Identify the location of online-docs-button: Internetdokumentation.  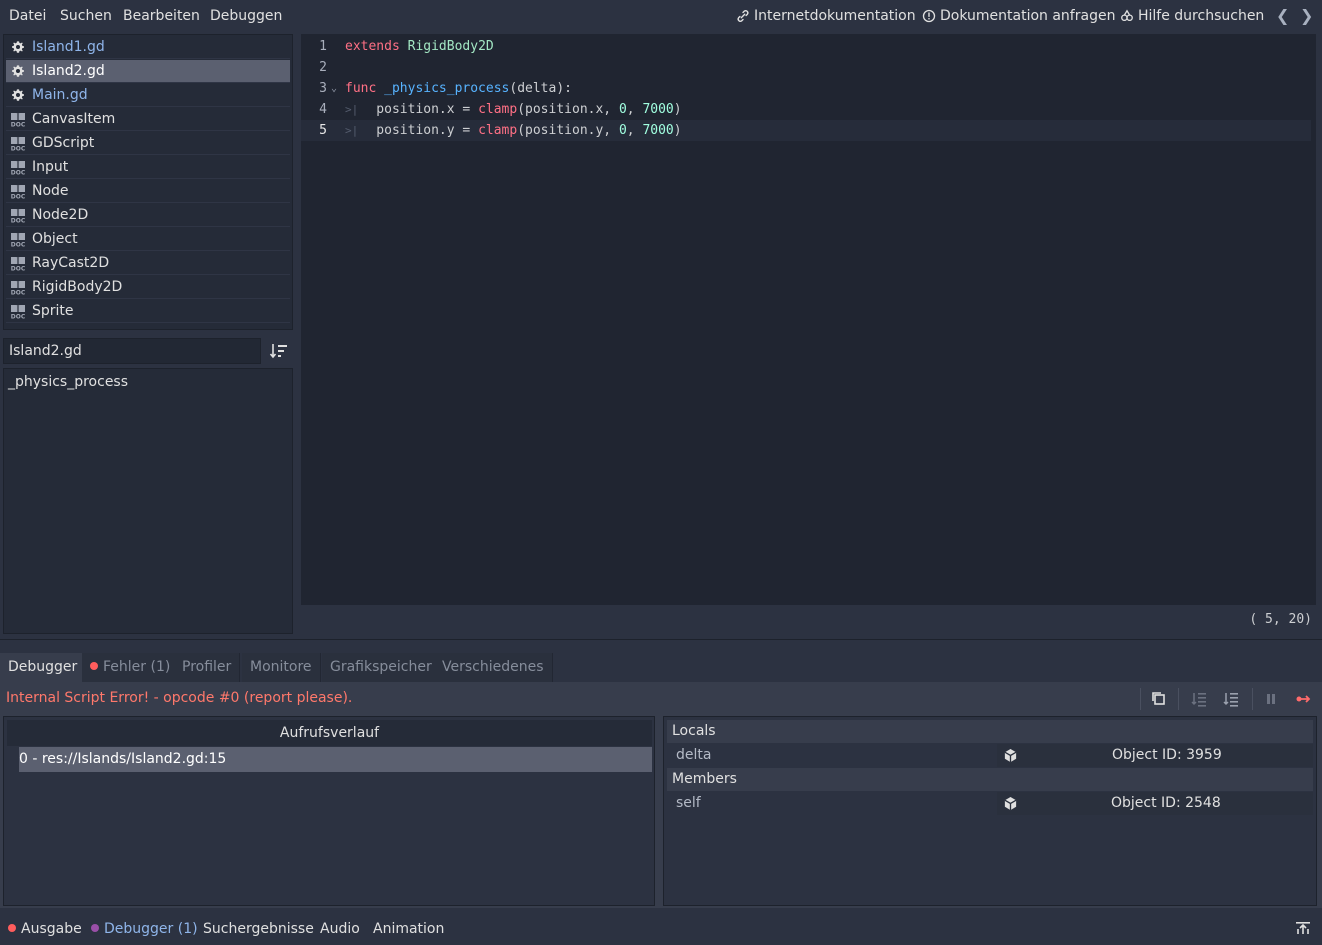
(826, 16).